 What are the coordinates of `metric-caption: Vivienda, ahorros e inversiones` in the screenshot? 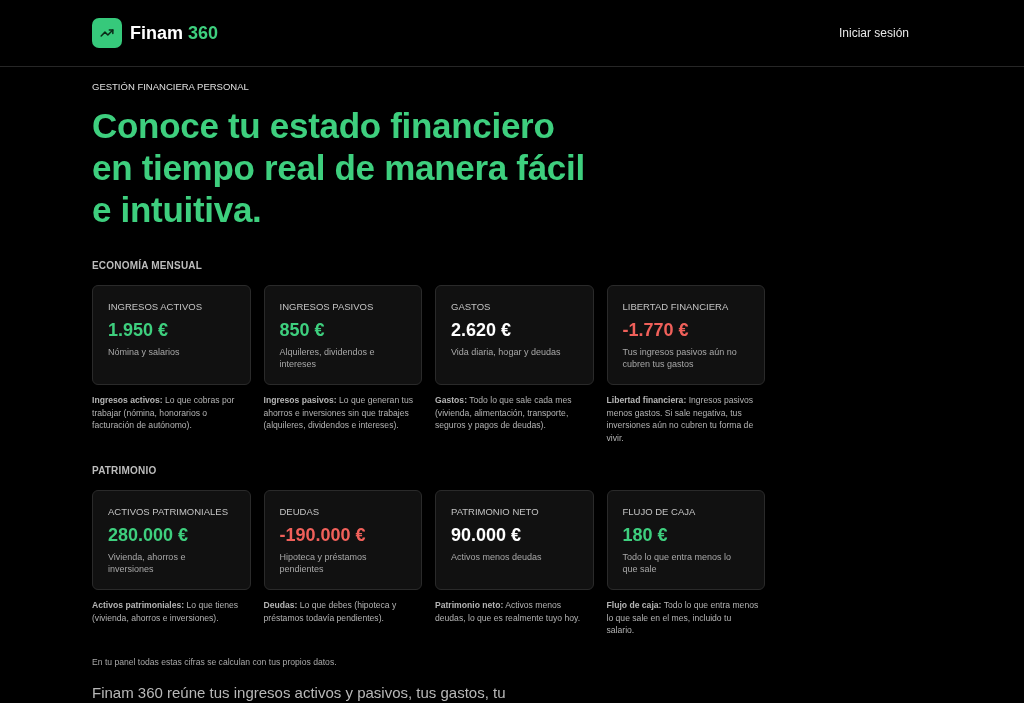 It's located at (147, 563).